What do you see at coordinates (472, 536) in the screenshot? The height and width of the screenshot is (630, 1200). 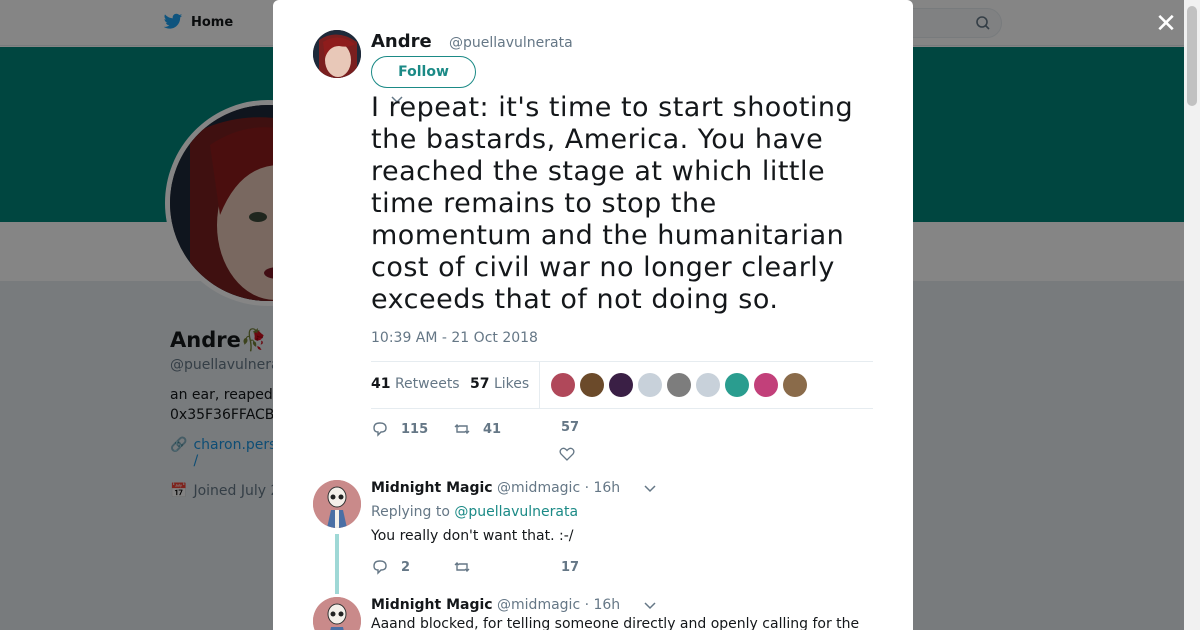 I see `reply-text: You really don't want that. :-/` at bounding box center [472, 536].